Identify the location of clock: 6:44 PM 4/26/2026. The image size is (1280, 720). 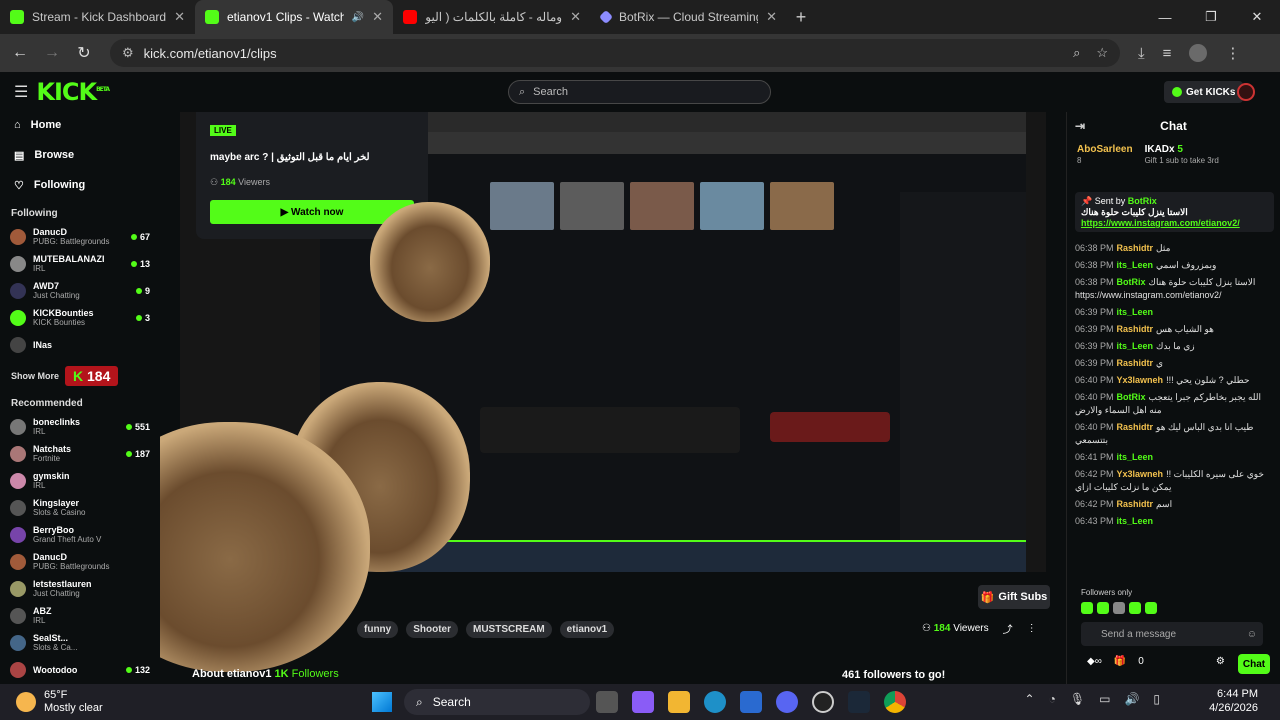
(1233, 701).